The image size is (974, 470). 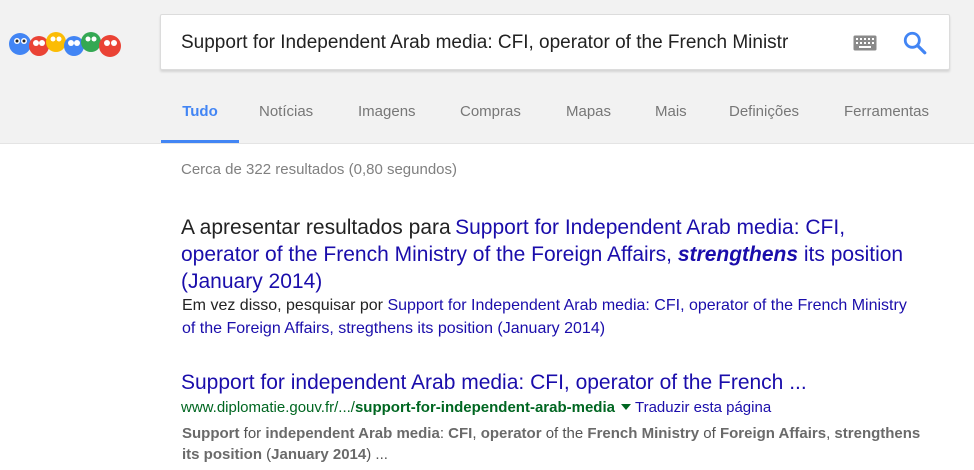 I want to click on snippet-term: Foreign Affairs, so click(x=773, y=433).